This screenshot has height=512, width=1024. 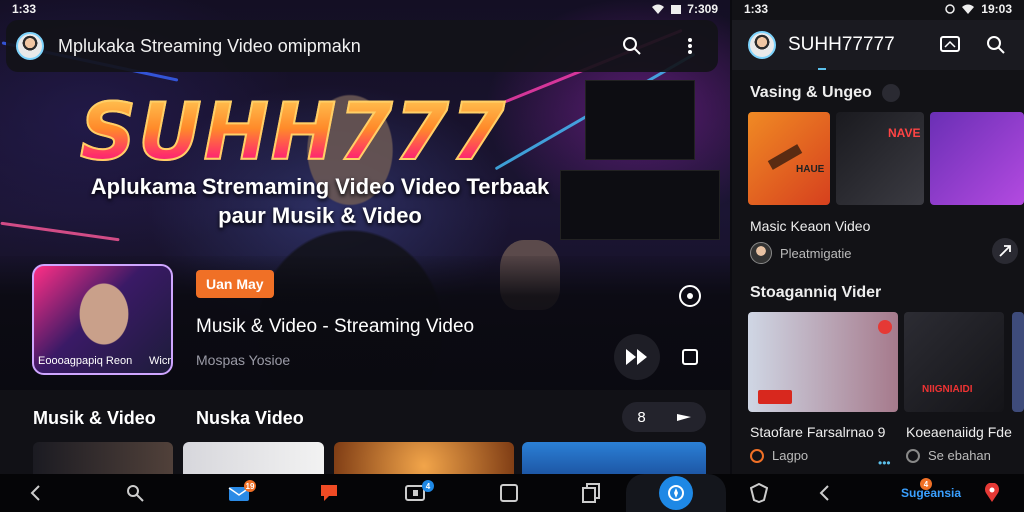 I want to click on alarm-icon, so click(x=950, y=9).